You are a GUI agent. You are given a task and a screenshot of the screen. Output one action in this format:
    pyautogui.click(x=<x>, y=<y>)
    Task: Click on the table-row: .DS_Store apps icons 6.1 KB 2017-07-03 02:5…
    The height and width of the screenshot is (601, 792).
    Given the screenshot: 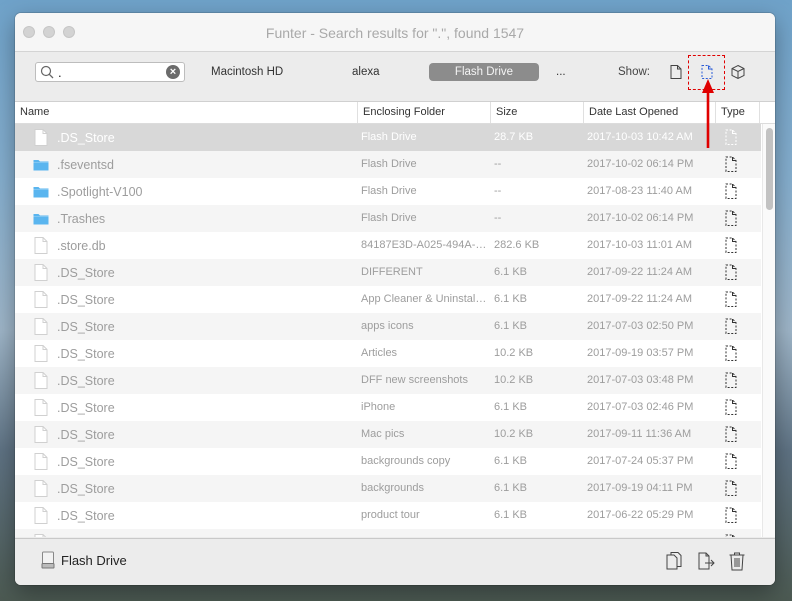 What is the action you would take?
    pyautogui.click(x=388, y=326)
    